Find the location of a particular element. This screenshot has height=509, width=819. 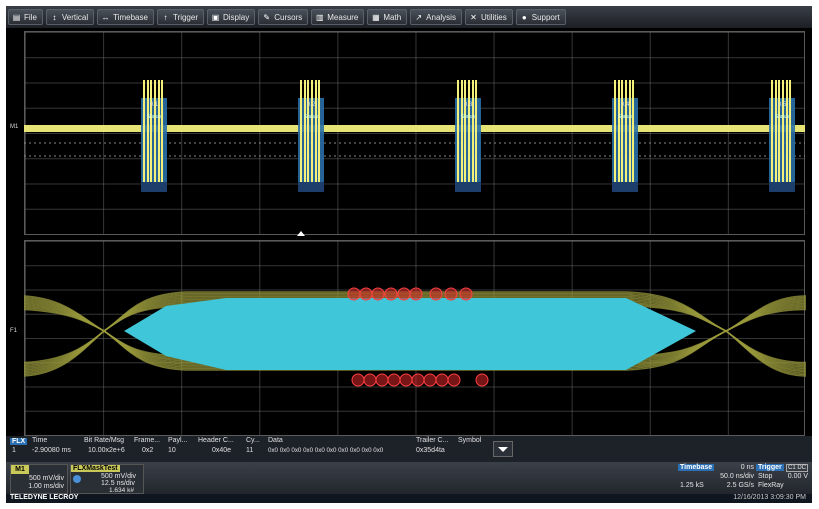

m1-tdiv: 1.00 ms/div is located at coordinates (46, 486).